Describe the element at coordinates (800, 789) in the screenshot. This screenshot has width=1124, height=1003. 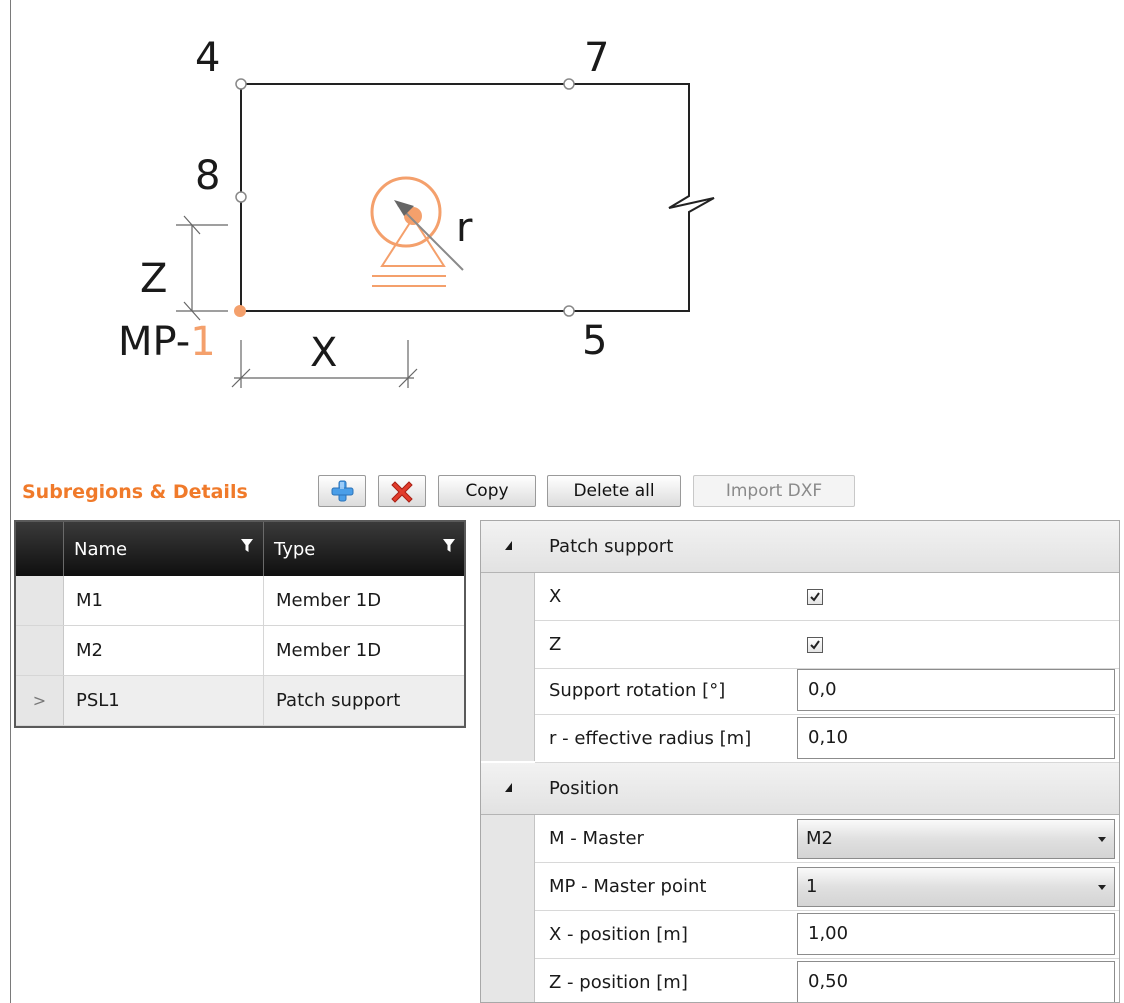
I see `group-position: Position` at that location.